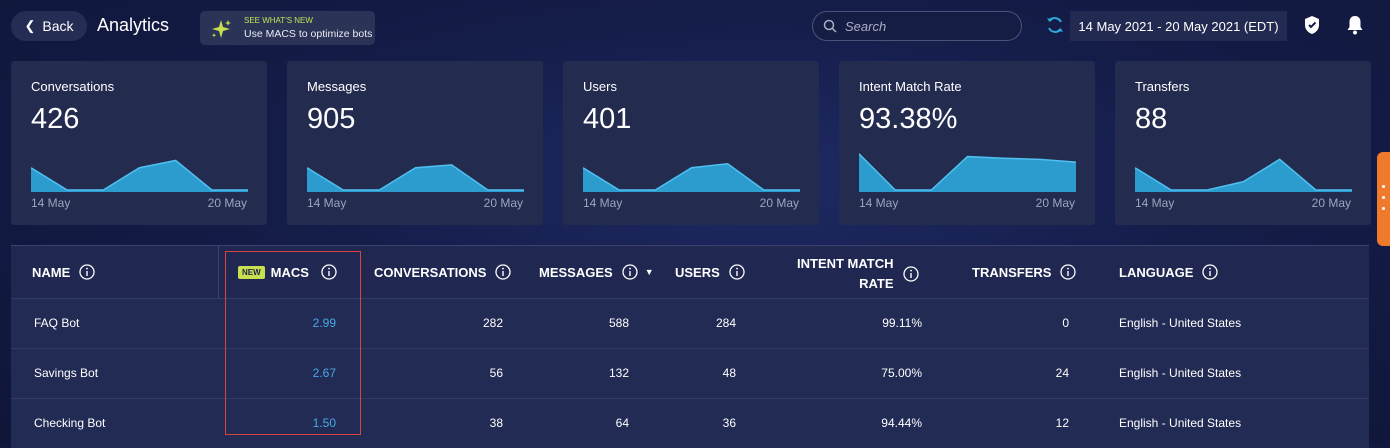 Image resolution: width=1390 pixels, height=448 pixels. Describe the element at coordinates (324, 423) in the screenshot. I see `cell-macs: 1.50` at that location.